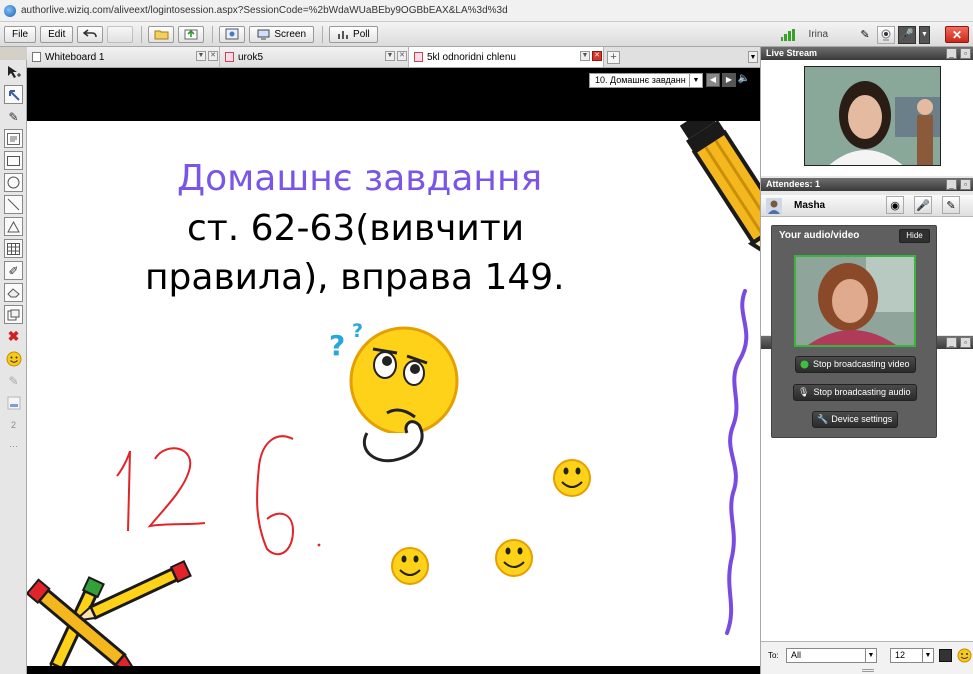 This screenshot has width=973, height=674. I want to click on chat-input-bar: To: All ▼ 12 ▼, so click(867, 657).